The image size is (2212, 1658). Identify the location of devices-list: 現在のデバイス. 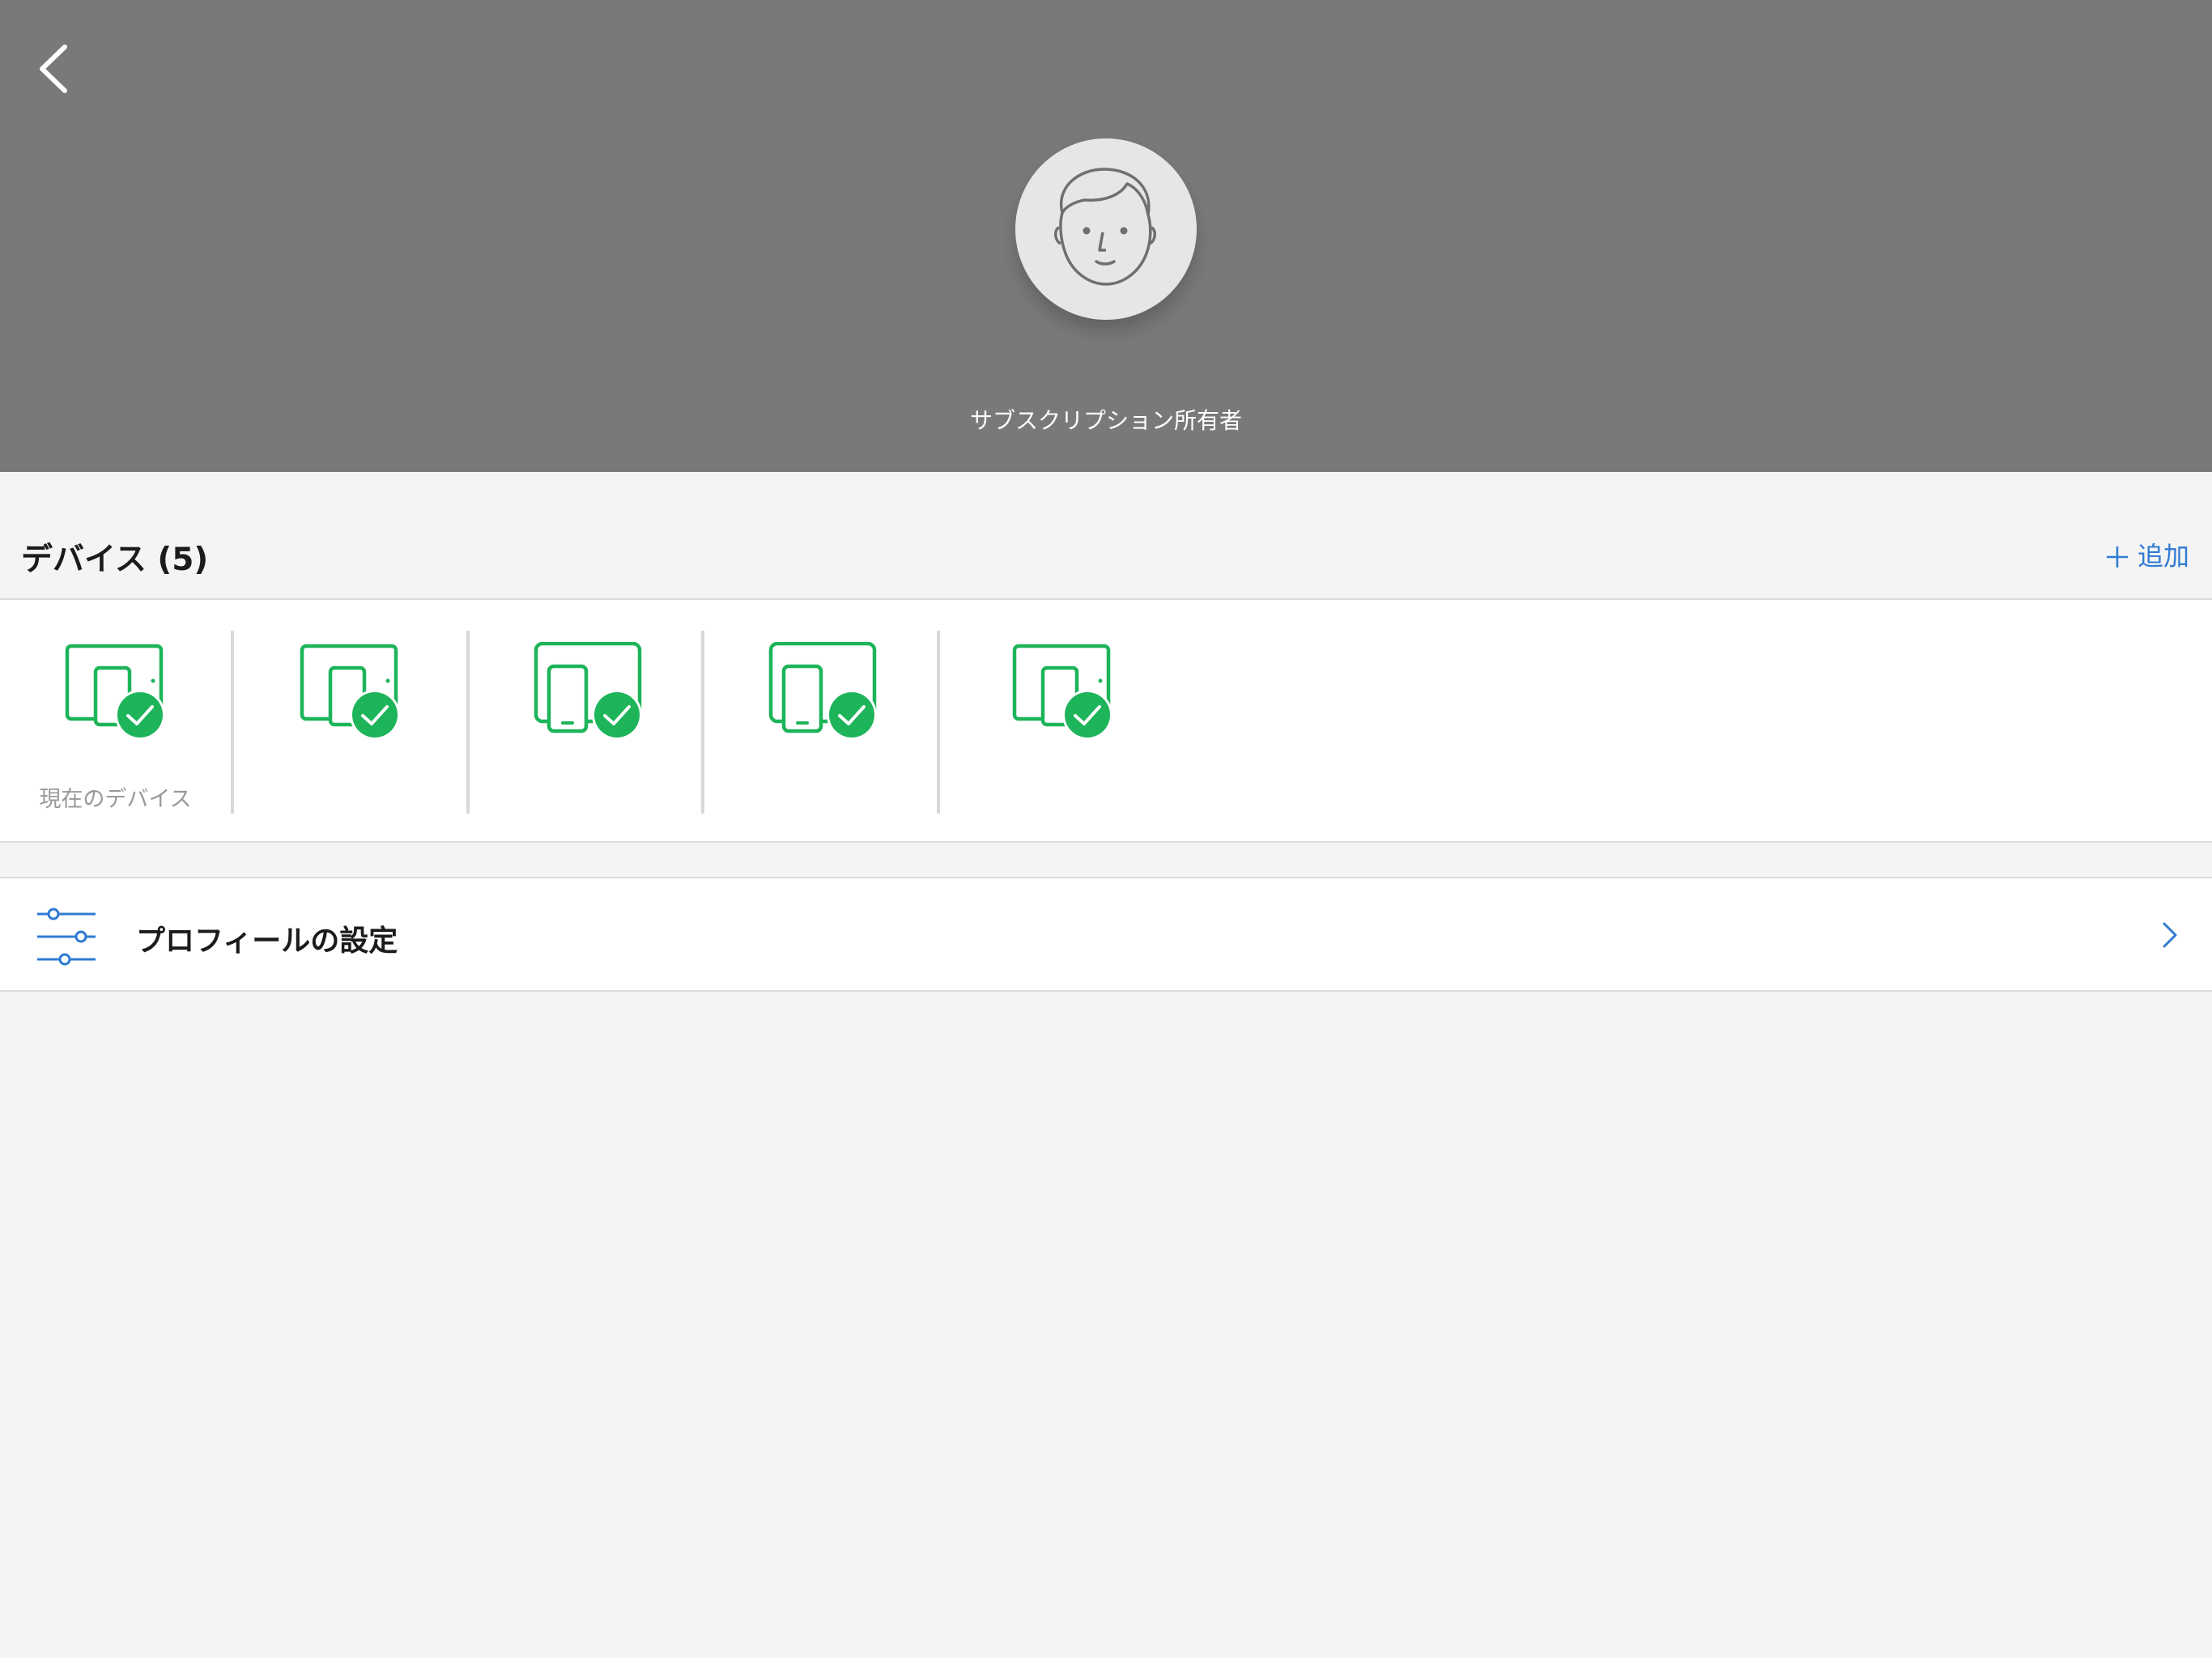
(1106, 720).